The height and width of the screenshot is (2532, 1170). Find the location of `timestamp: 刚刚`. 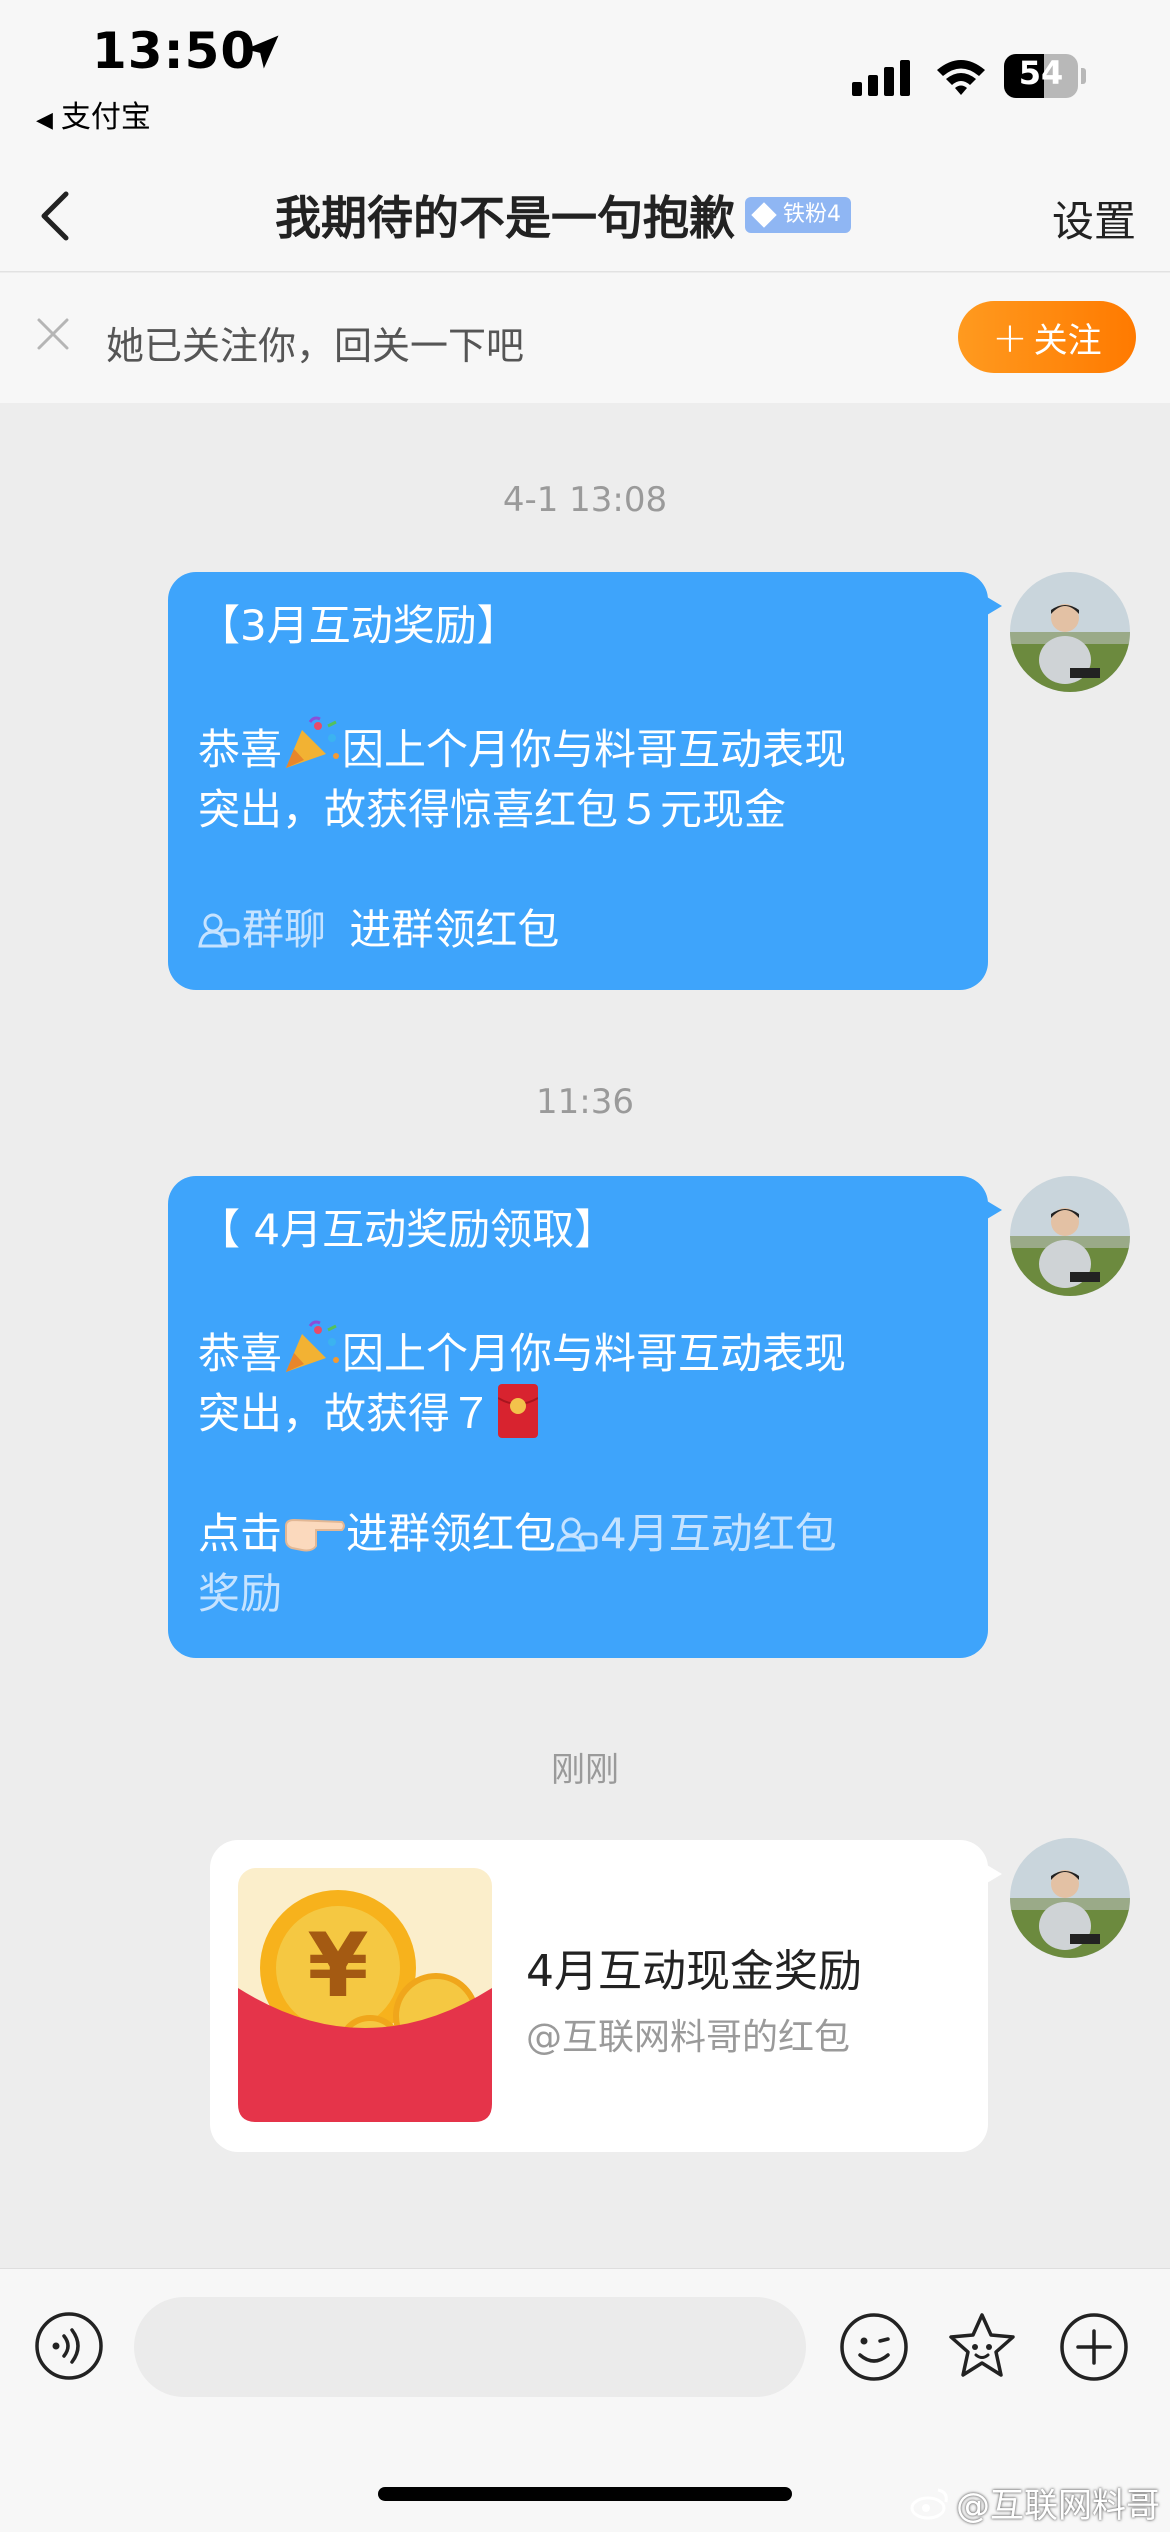

timestamp: 刚刚 is located at coordinates (585, 1770).